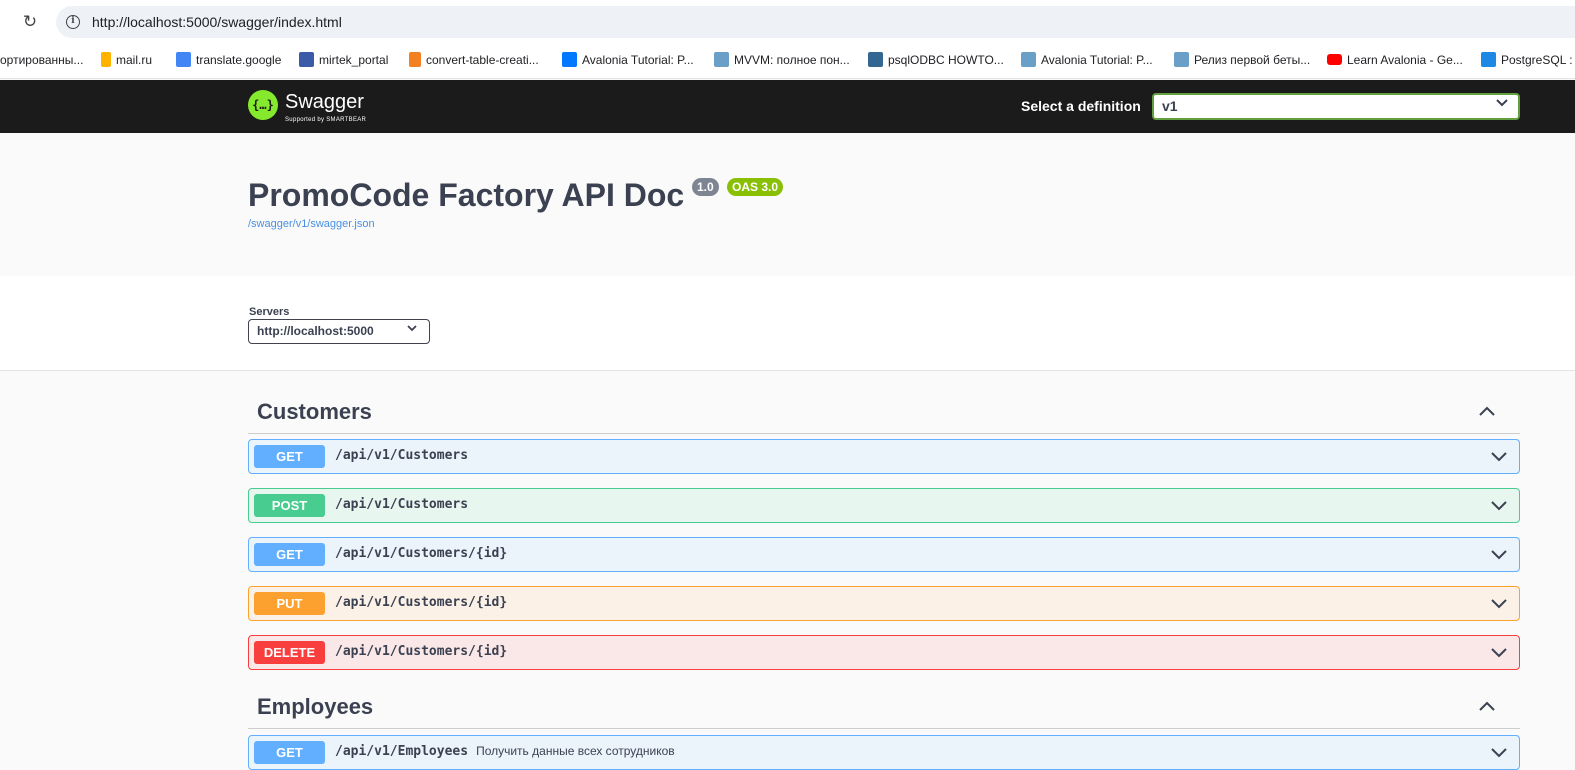 This screenshot has height=770, width=1575. Describe the element at coordinates (315, 331) in the screenshot. I see `servers-value: http://localhost:5000` at that location.